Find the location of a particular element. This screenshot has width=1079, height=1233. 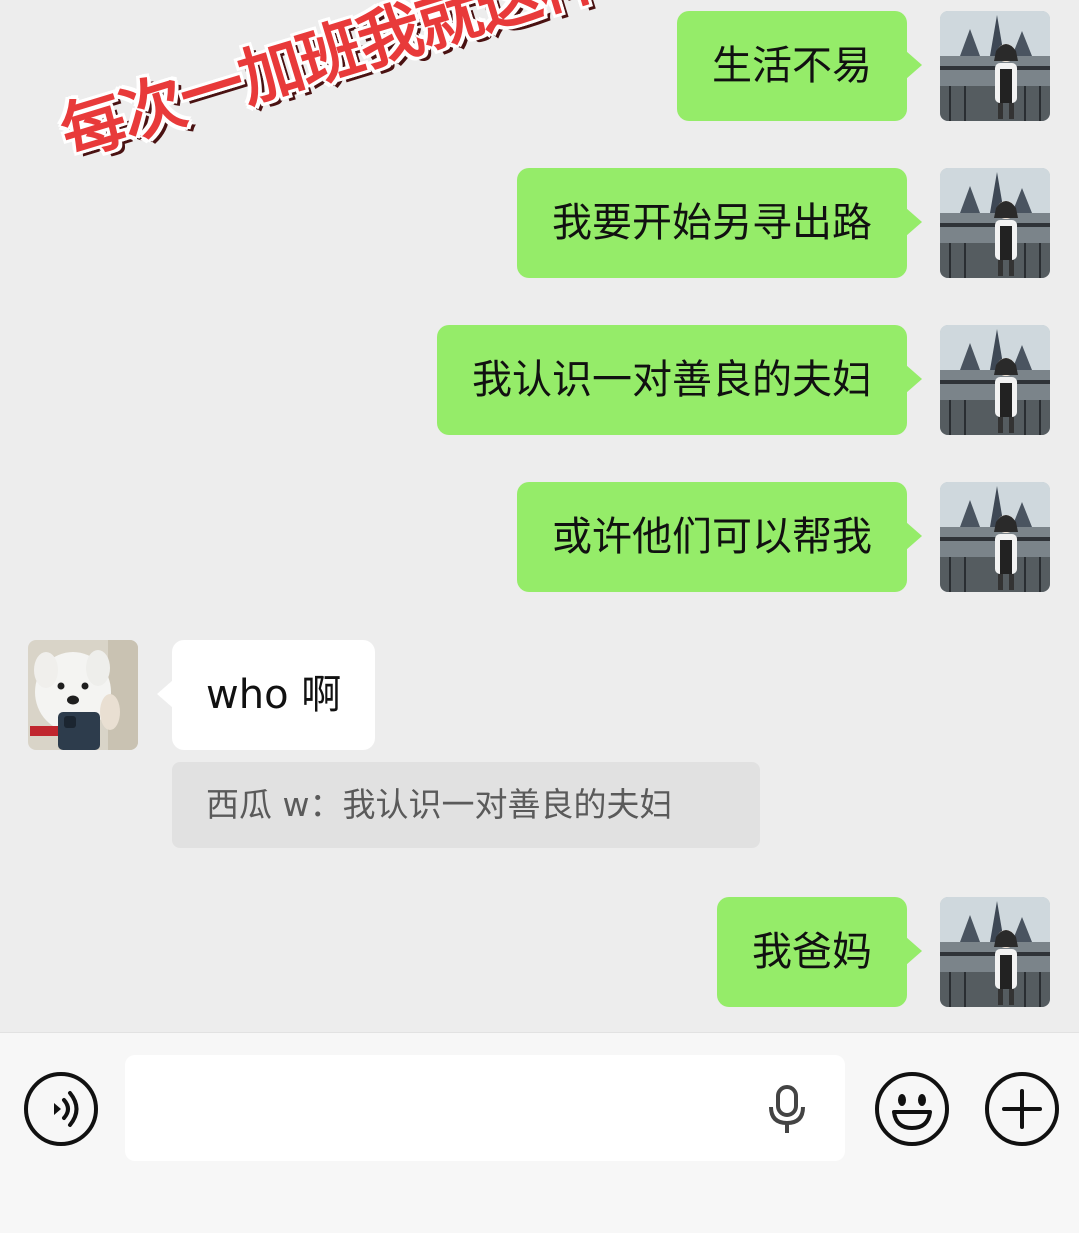

sent-message-bubble: 或许他们可以帮我 is located at coordinates (719, 537).